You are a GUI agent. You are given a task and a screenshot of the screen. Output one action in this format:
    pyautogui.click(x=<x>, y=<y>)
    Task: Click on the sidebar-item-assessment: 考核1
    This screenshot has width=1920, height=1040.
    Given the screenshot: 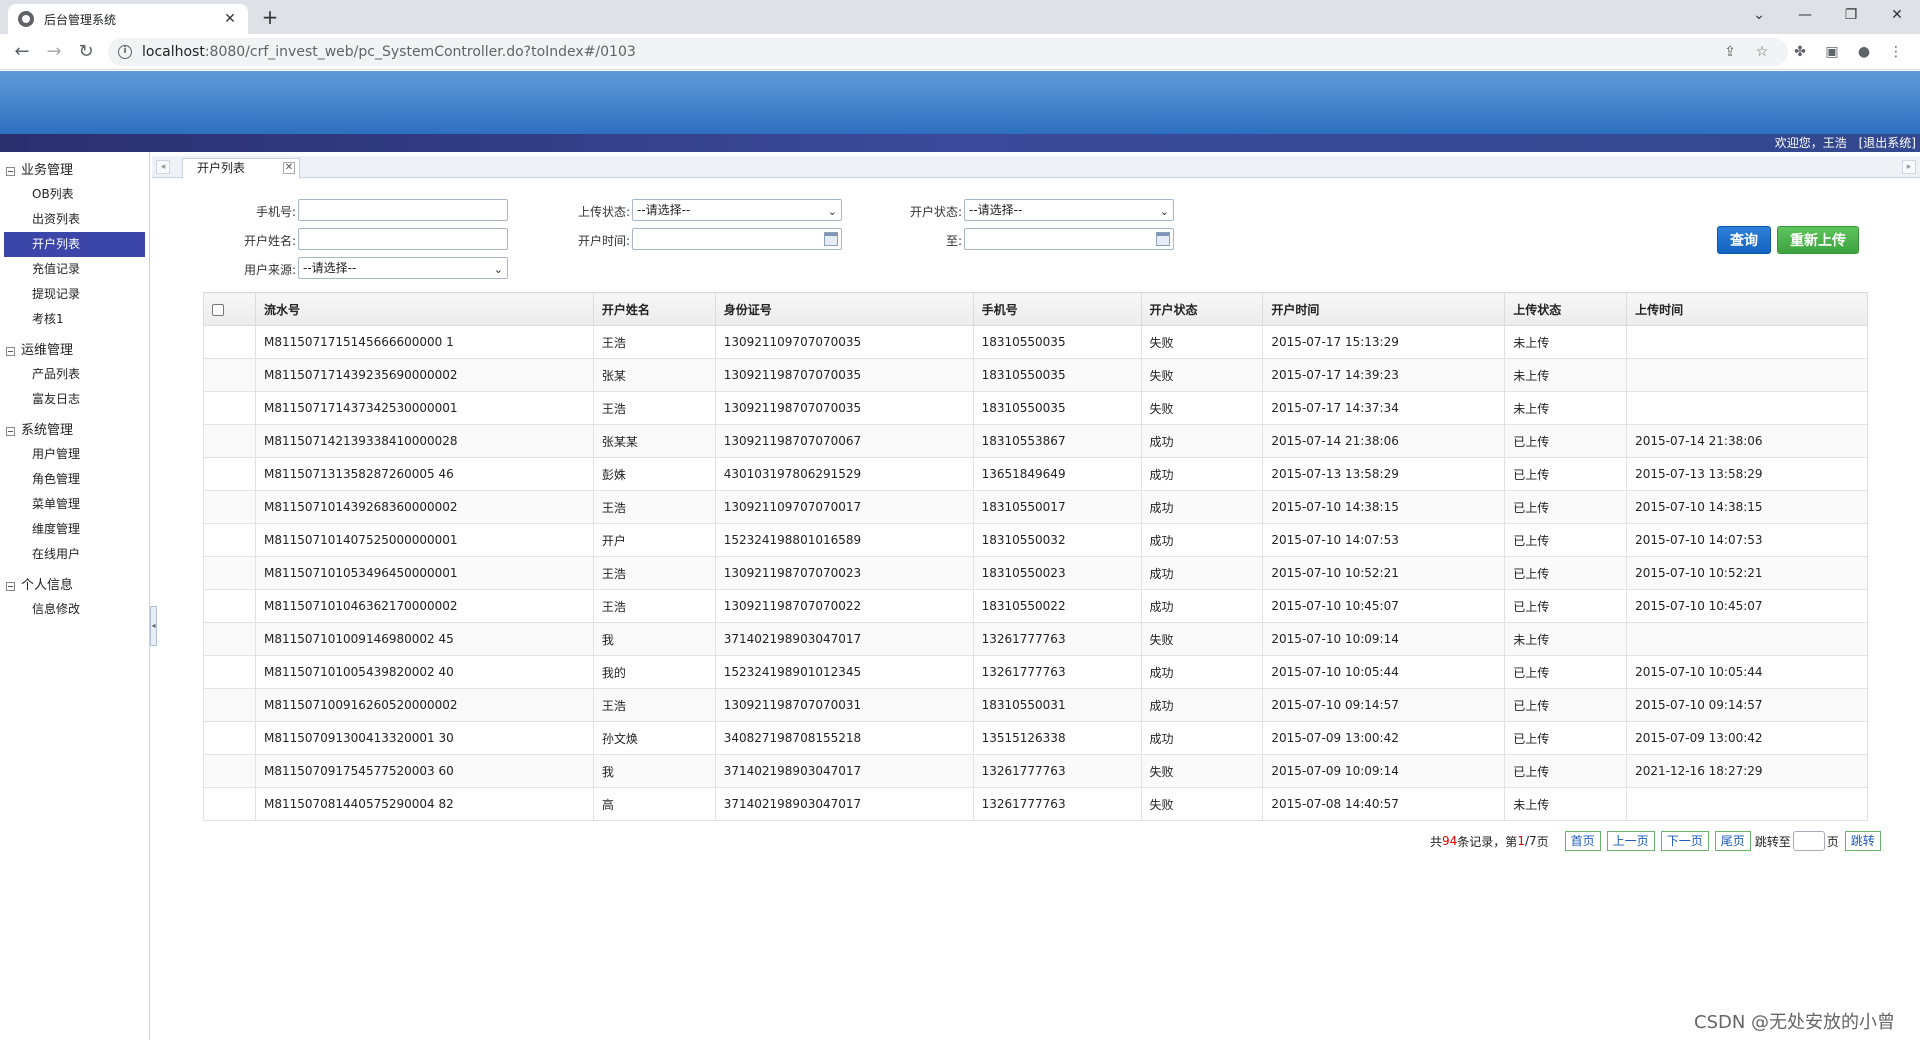 What is the action you would take?
    pyautogui.click(x=74, y=319)
    